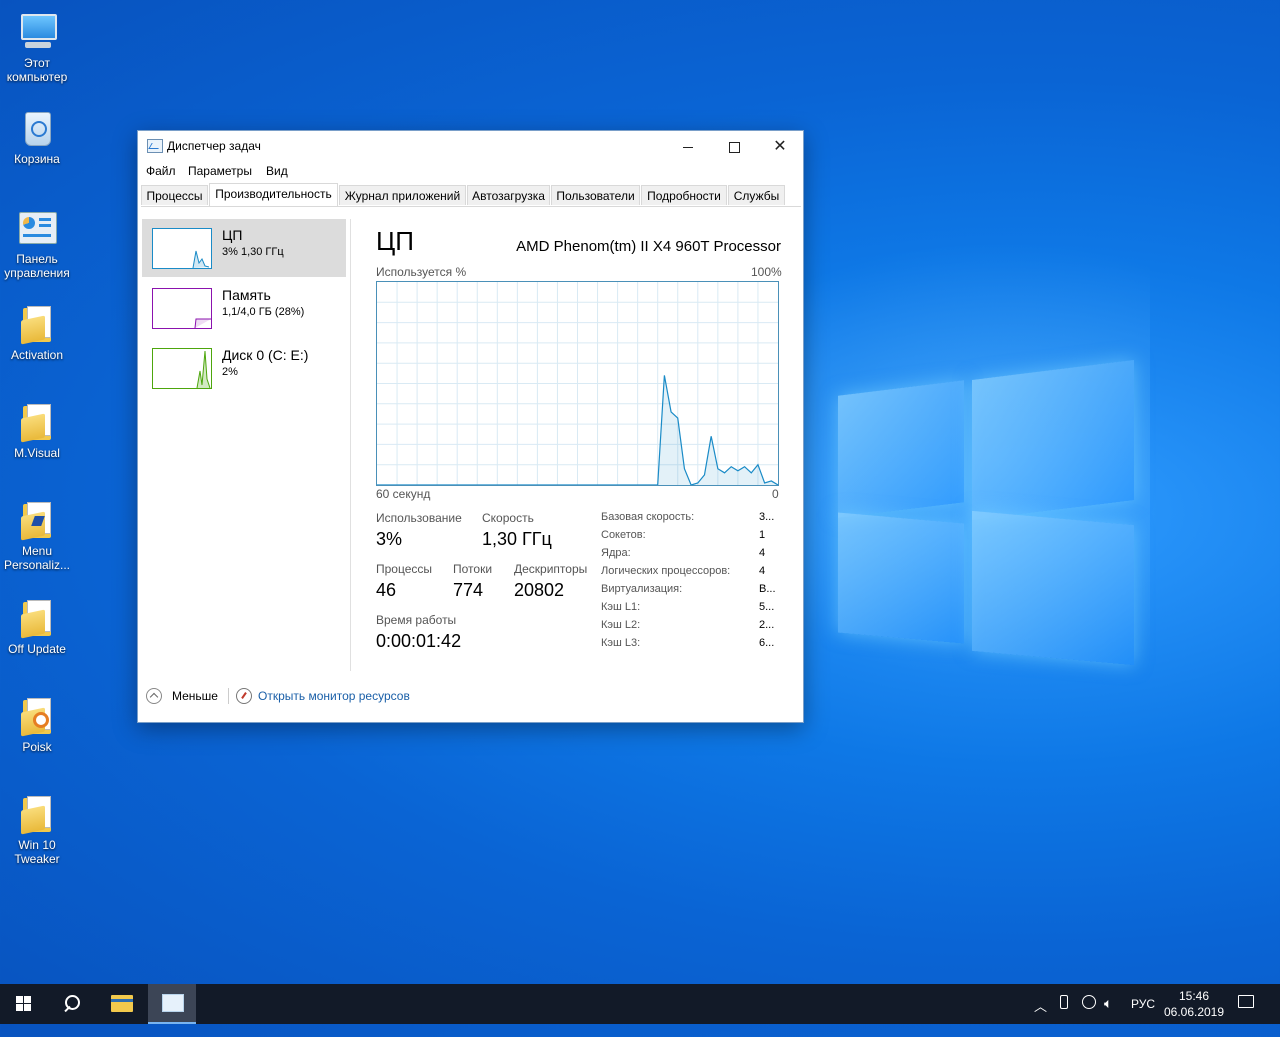  What do you see at coordinates (37, 725) in the screenshot?
I see `desktop-icon-poisk: Poisk` at bounding box center [37, 725].